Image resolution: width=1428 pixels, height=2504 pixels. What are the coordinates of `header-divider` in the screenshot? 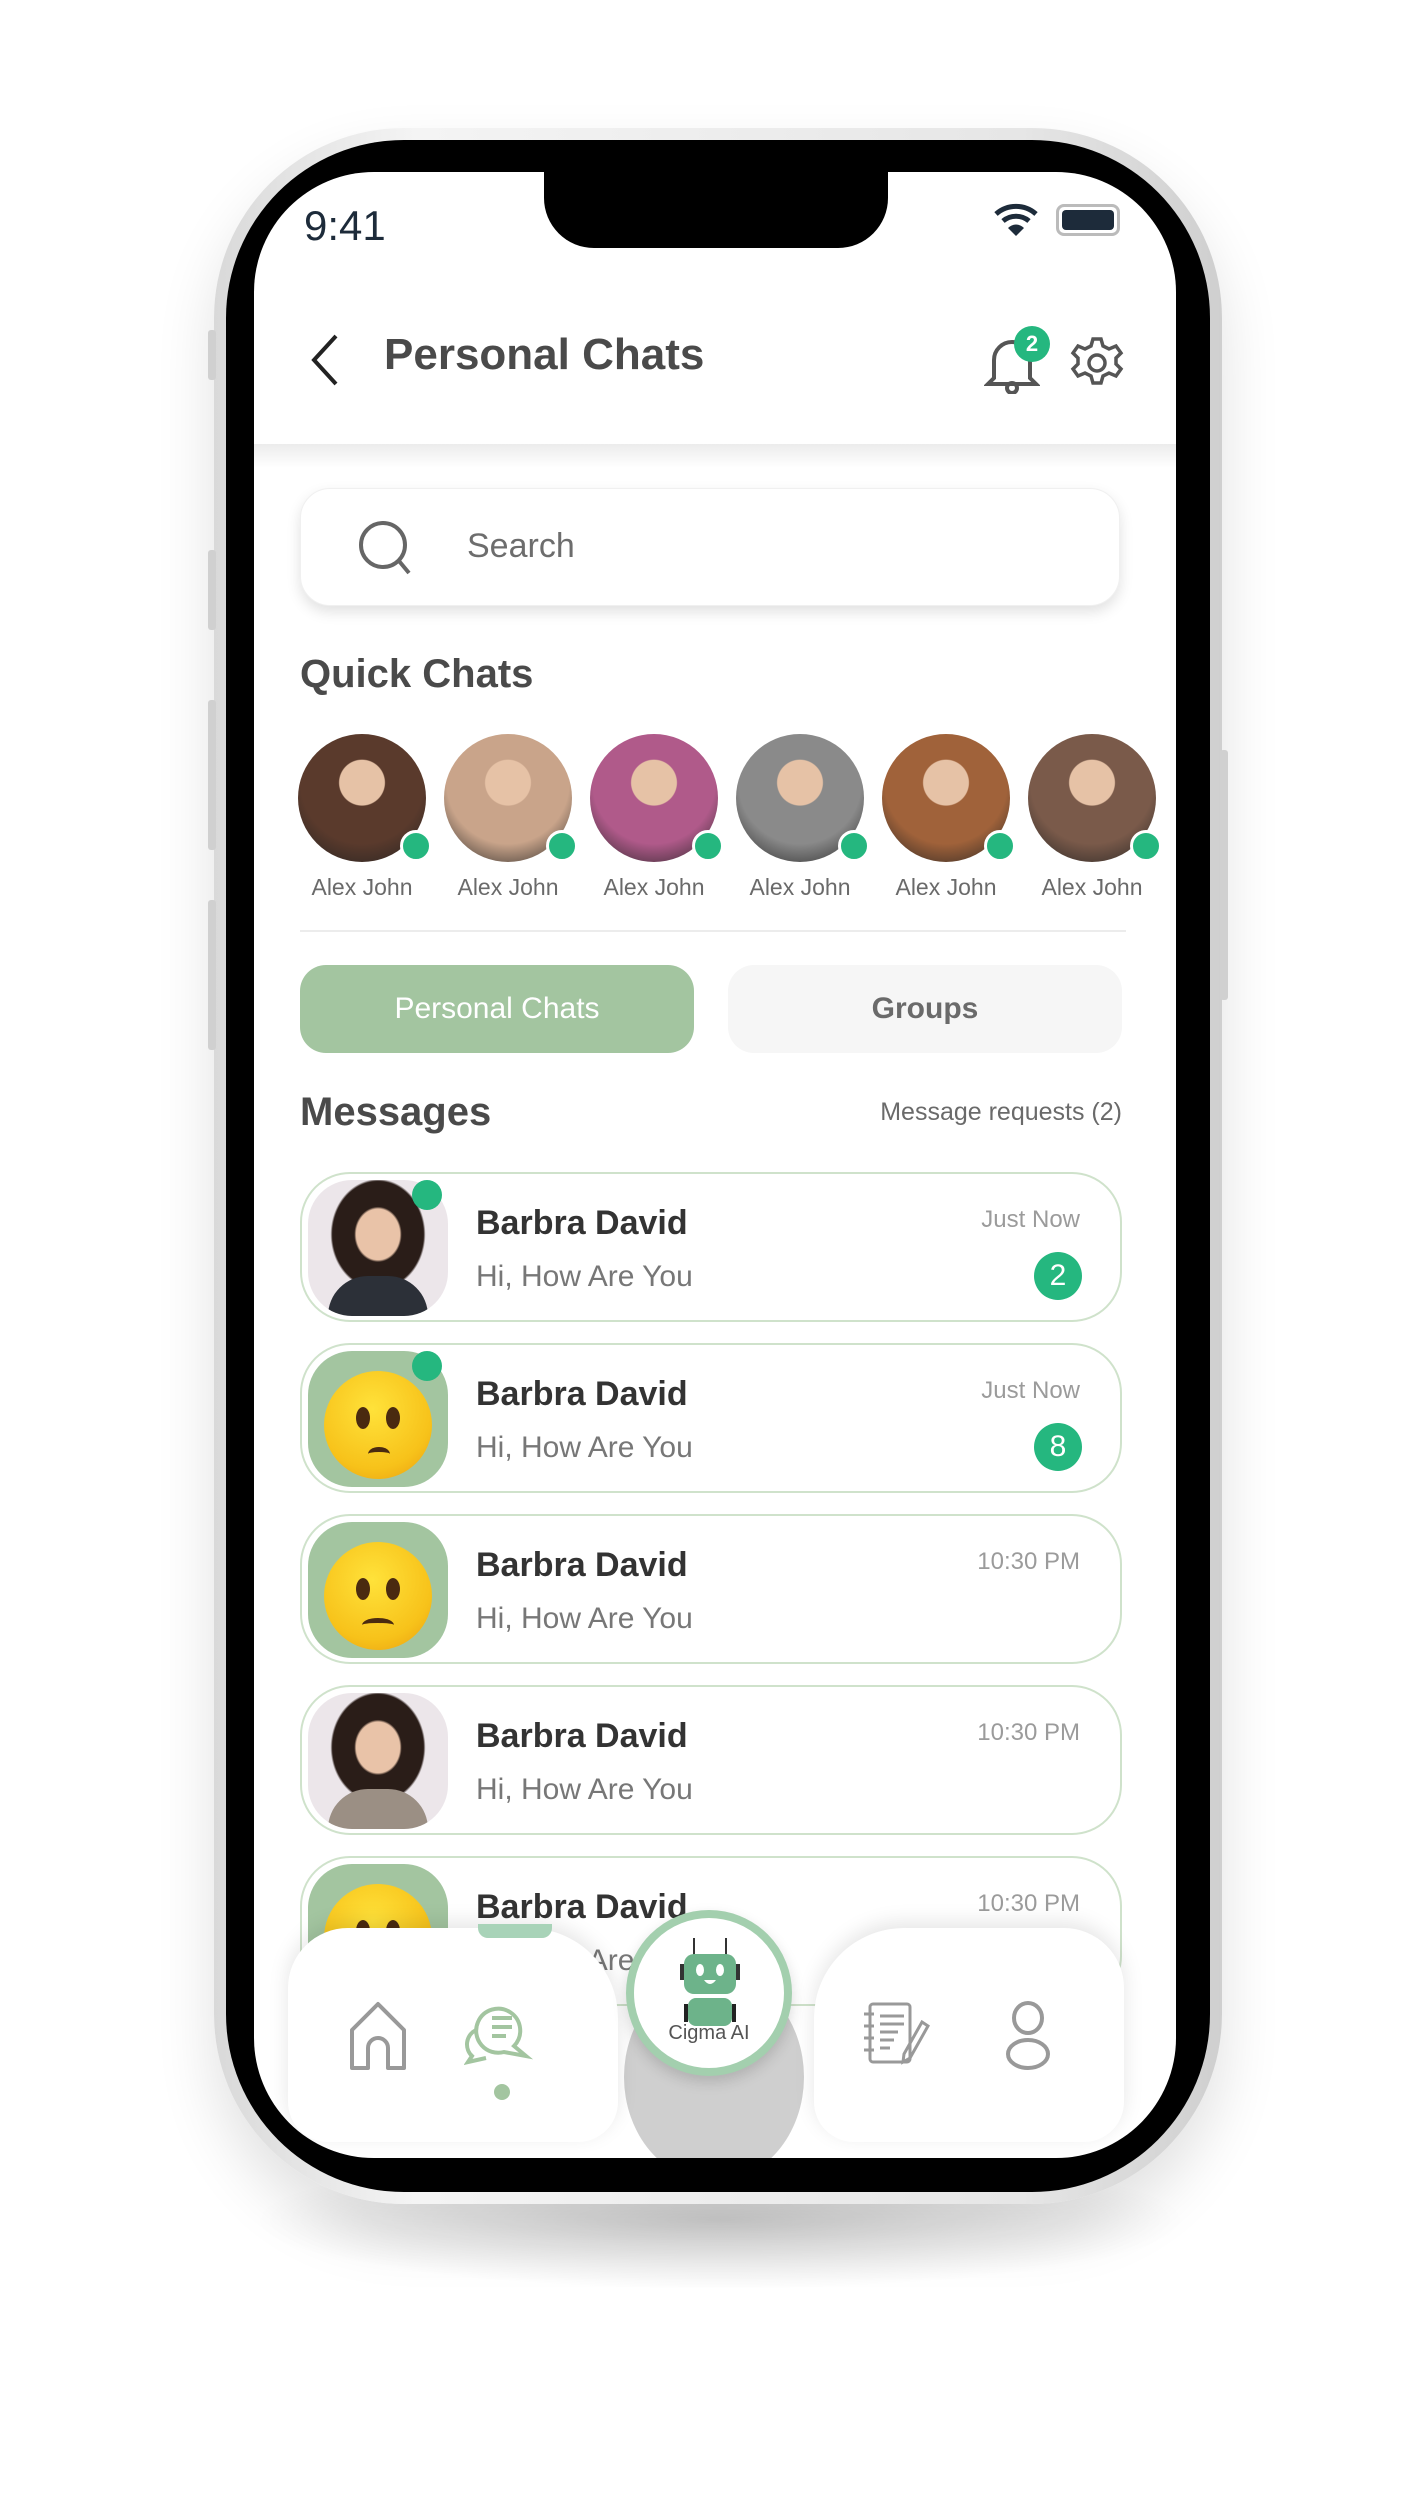 It's located at (715, 456).